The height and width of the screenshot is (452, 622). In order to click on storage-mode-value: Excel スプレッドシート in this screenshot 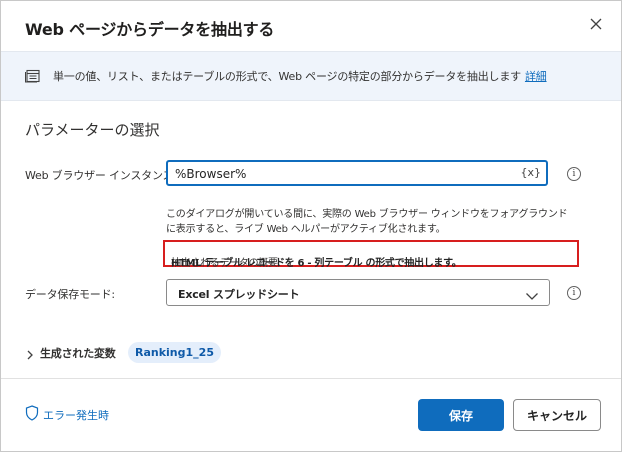, I will do `click(239, 294)`.